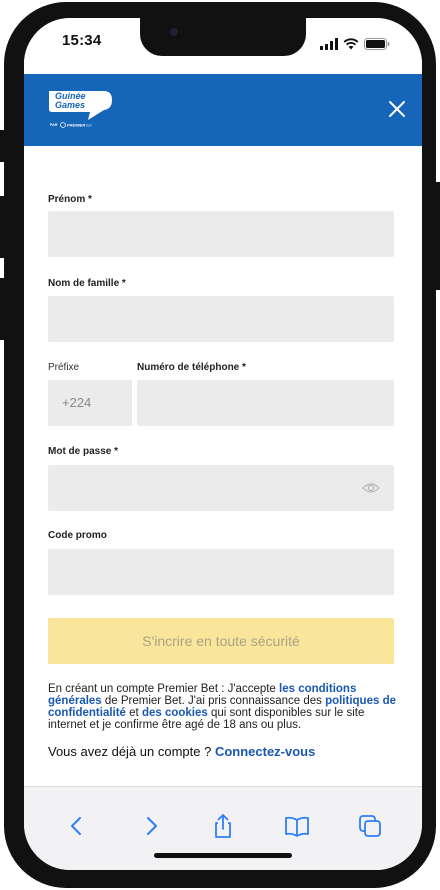  I want to click on notch, so click(223, 37).